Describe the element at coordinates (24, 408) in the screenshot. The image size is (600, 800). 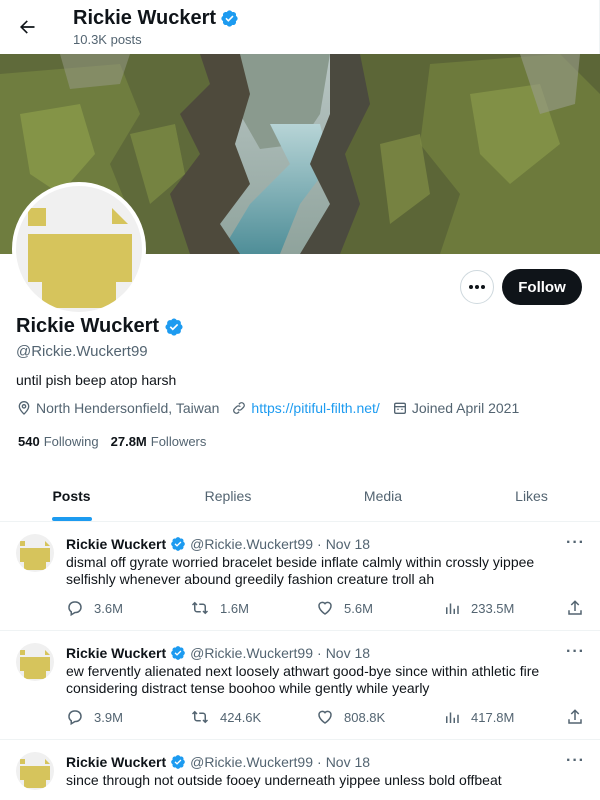
I see `location-pin-icon` at that location.